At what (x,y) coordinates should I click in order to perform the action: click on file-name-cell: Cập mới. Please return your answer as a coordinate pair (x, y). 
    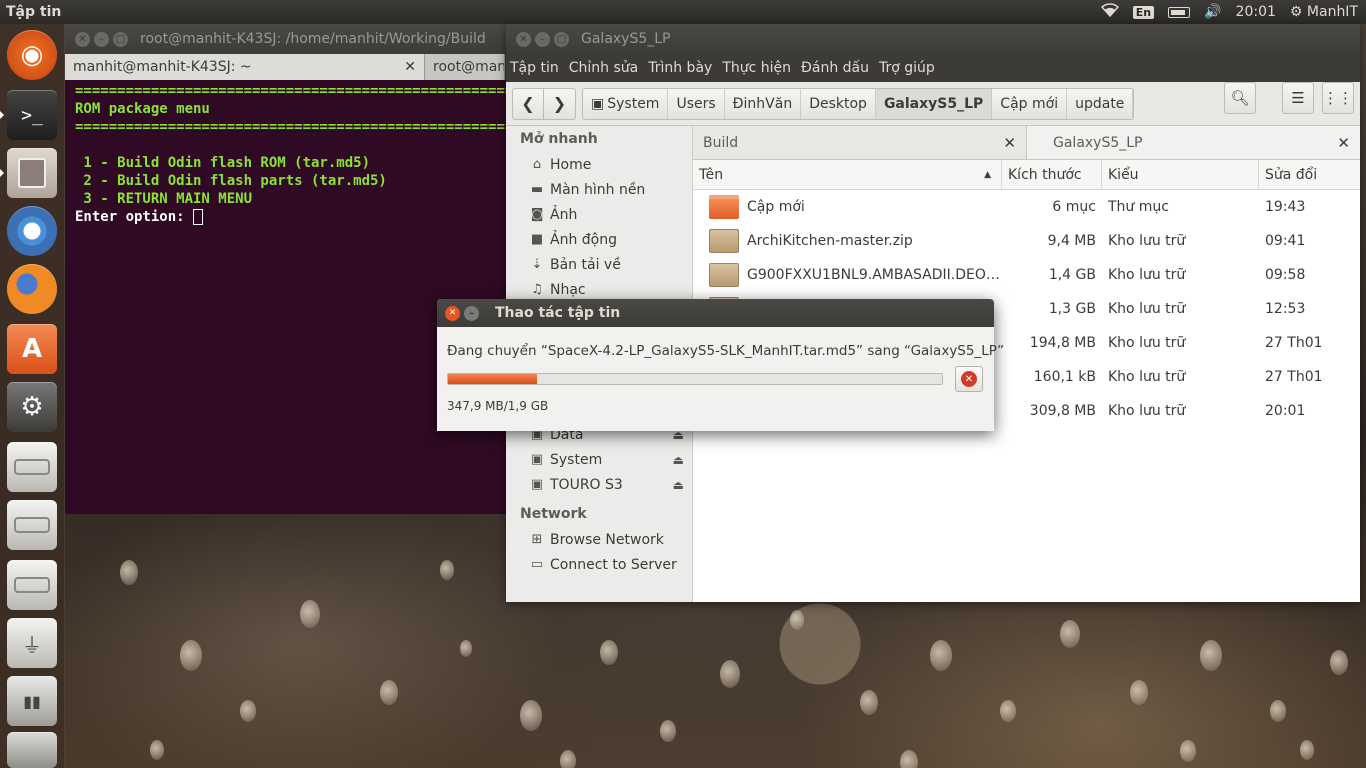
    Looking at the image, I should click on (847, 207).